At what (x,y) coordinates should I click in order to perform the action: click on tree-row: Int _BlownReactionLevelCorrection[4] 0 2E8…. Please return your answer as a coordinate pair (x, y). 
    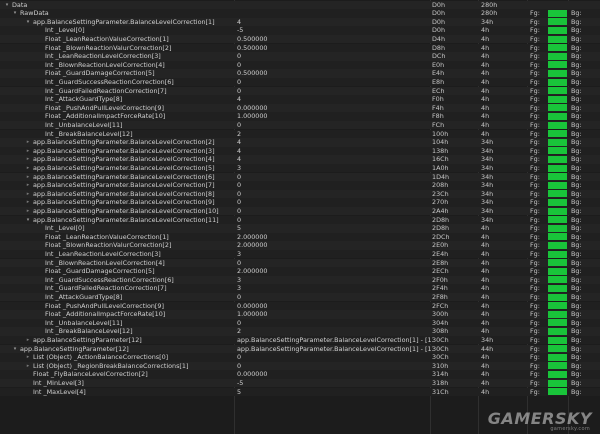
    Looking at the image, I should click on (300, 263).